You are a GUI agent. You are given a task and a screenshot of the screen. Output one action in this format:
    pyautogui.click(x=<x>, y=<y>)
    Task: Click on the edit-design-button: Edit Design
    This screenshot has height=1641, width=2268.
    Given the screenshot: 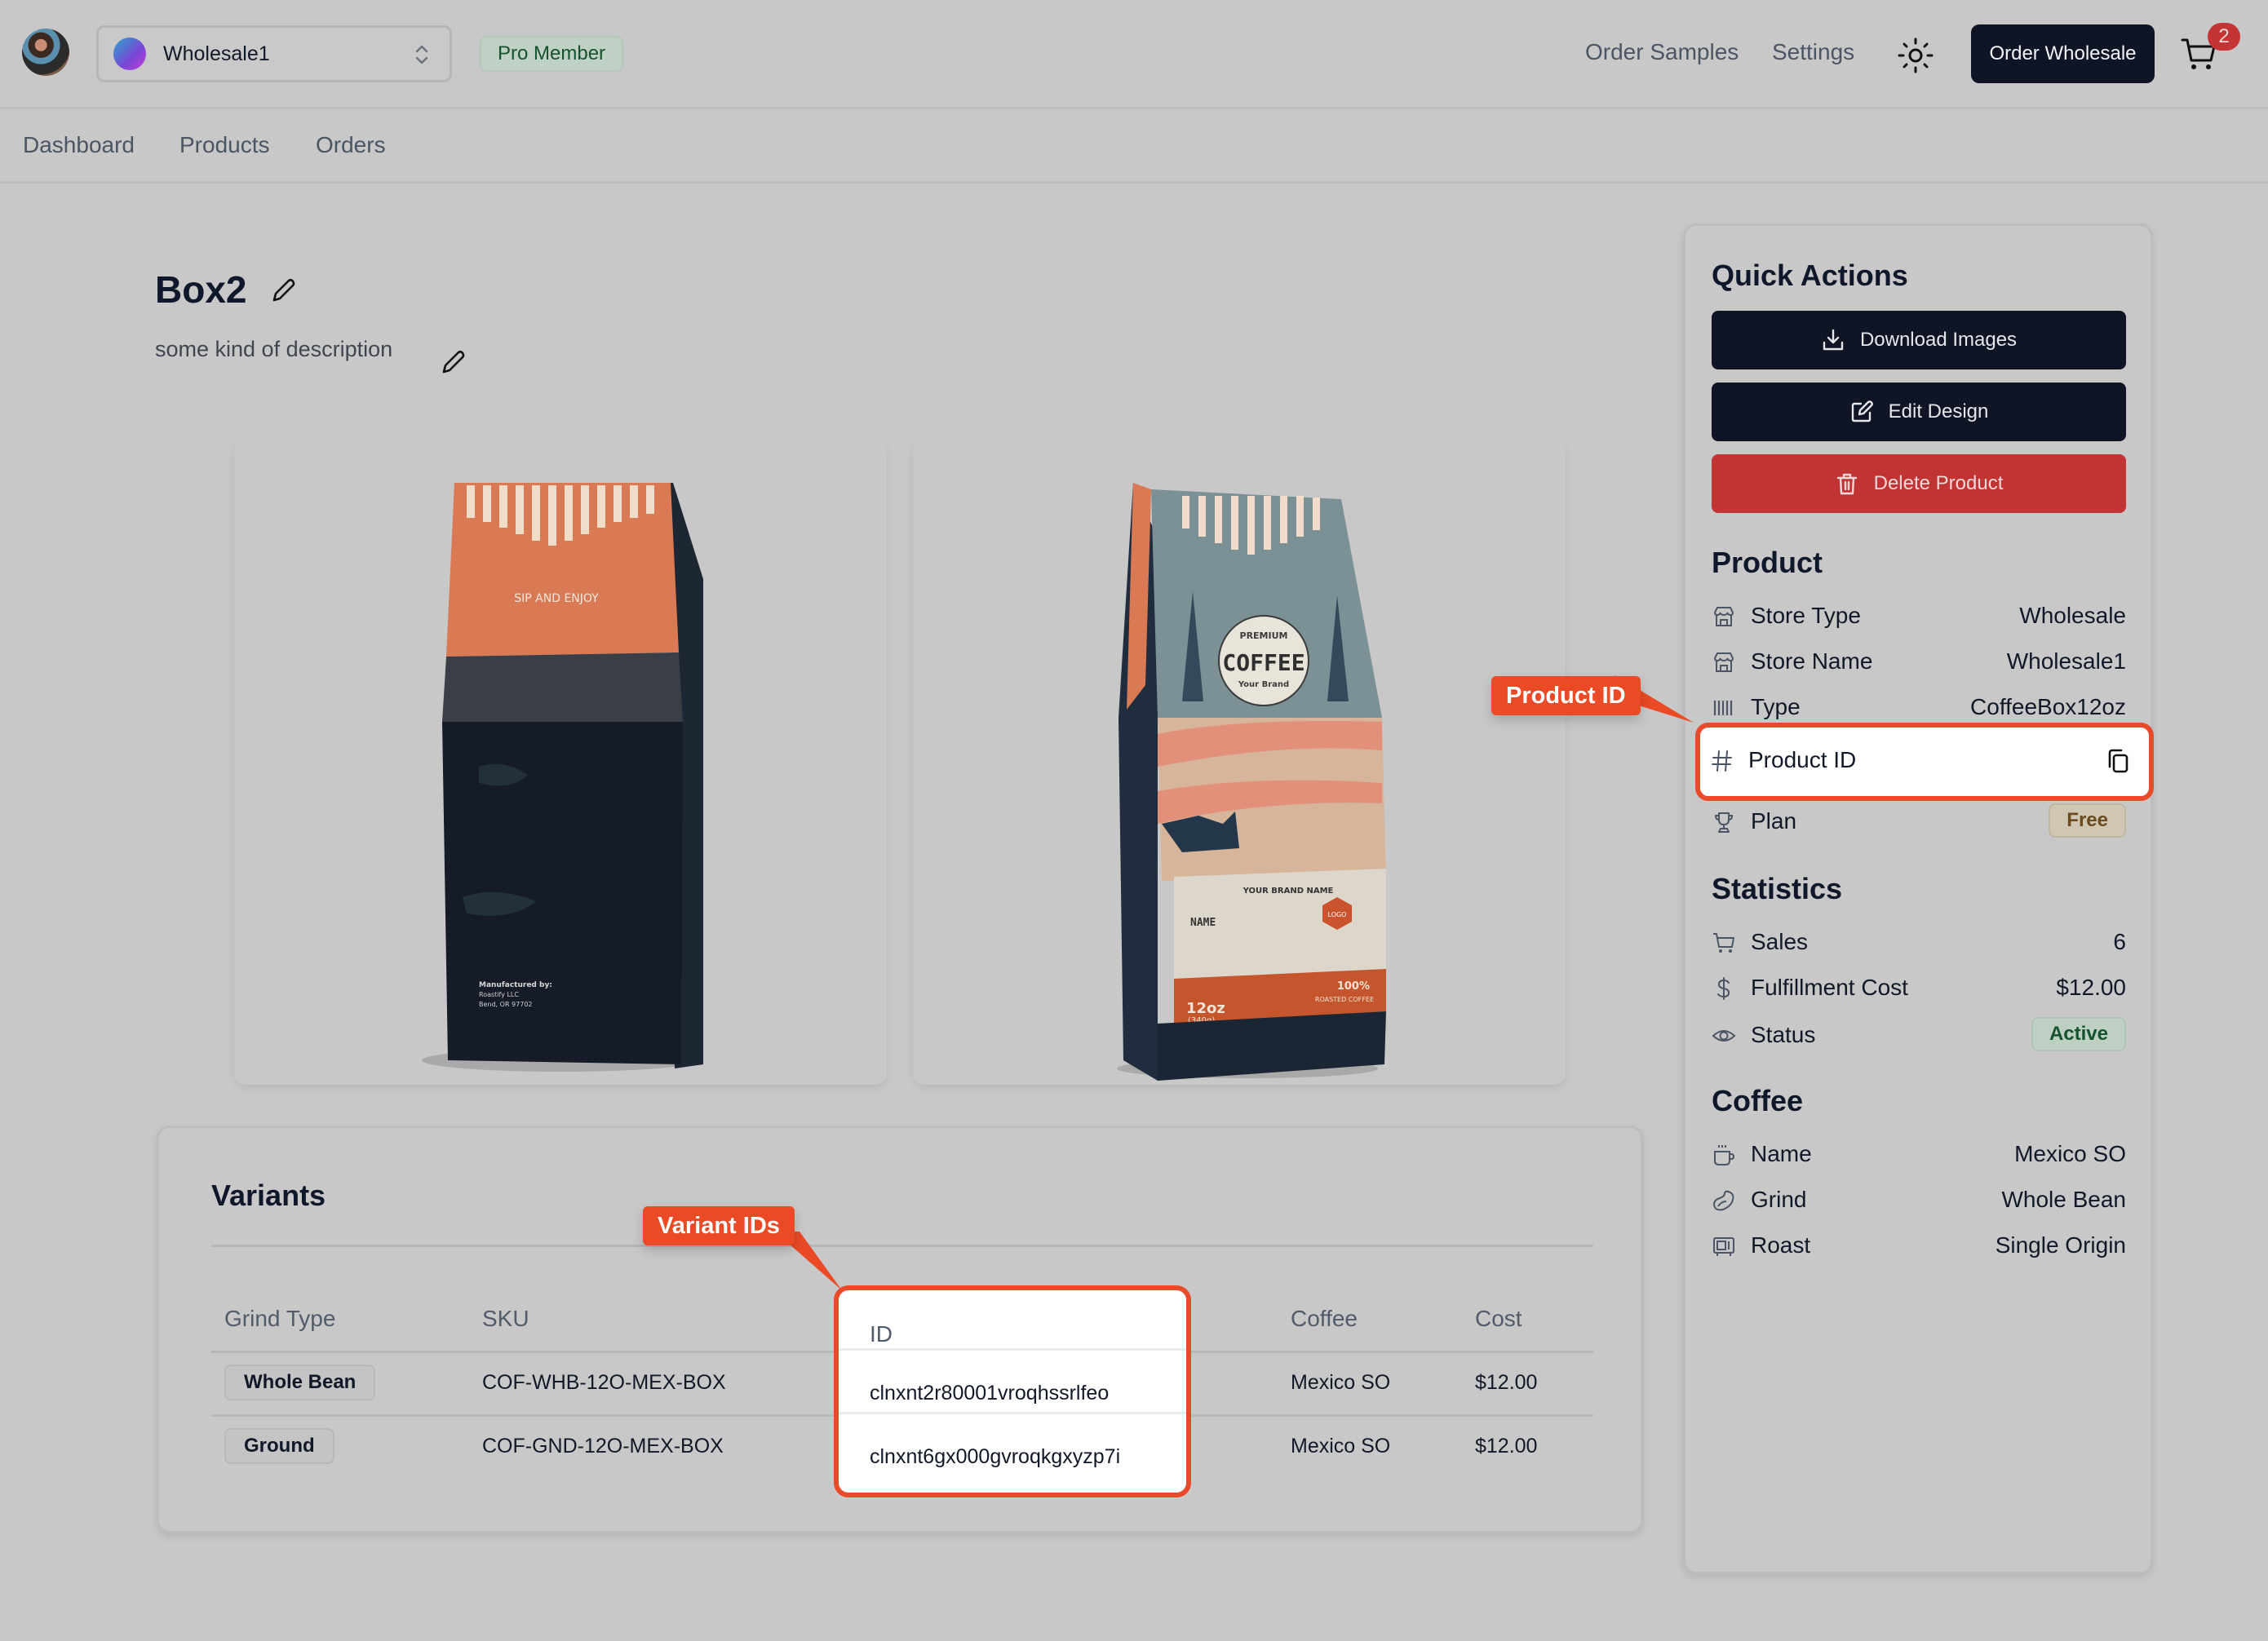 What is the action you would take?
    pyautogui.click(x=1919, y=412)
    